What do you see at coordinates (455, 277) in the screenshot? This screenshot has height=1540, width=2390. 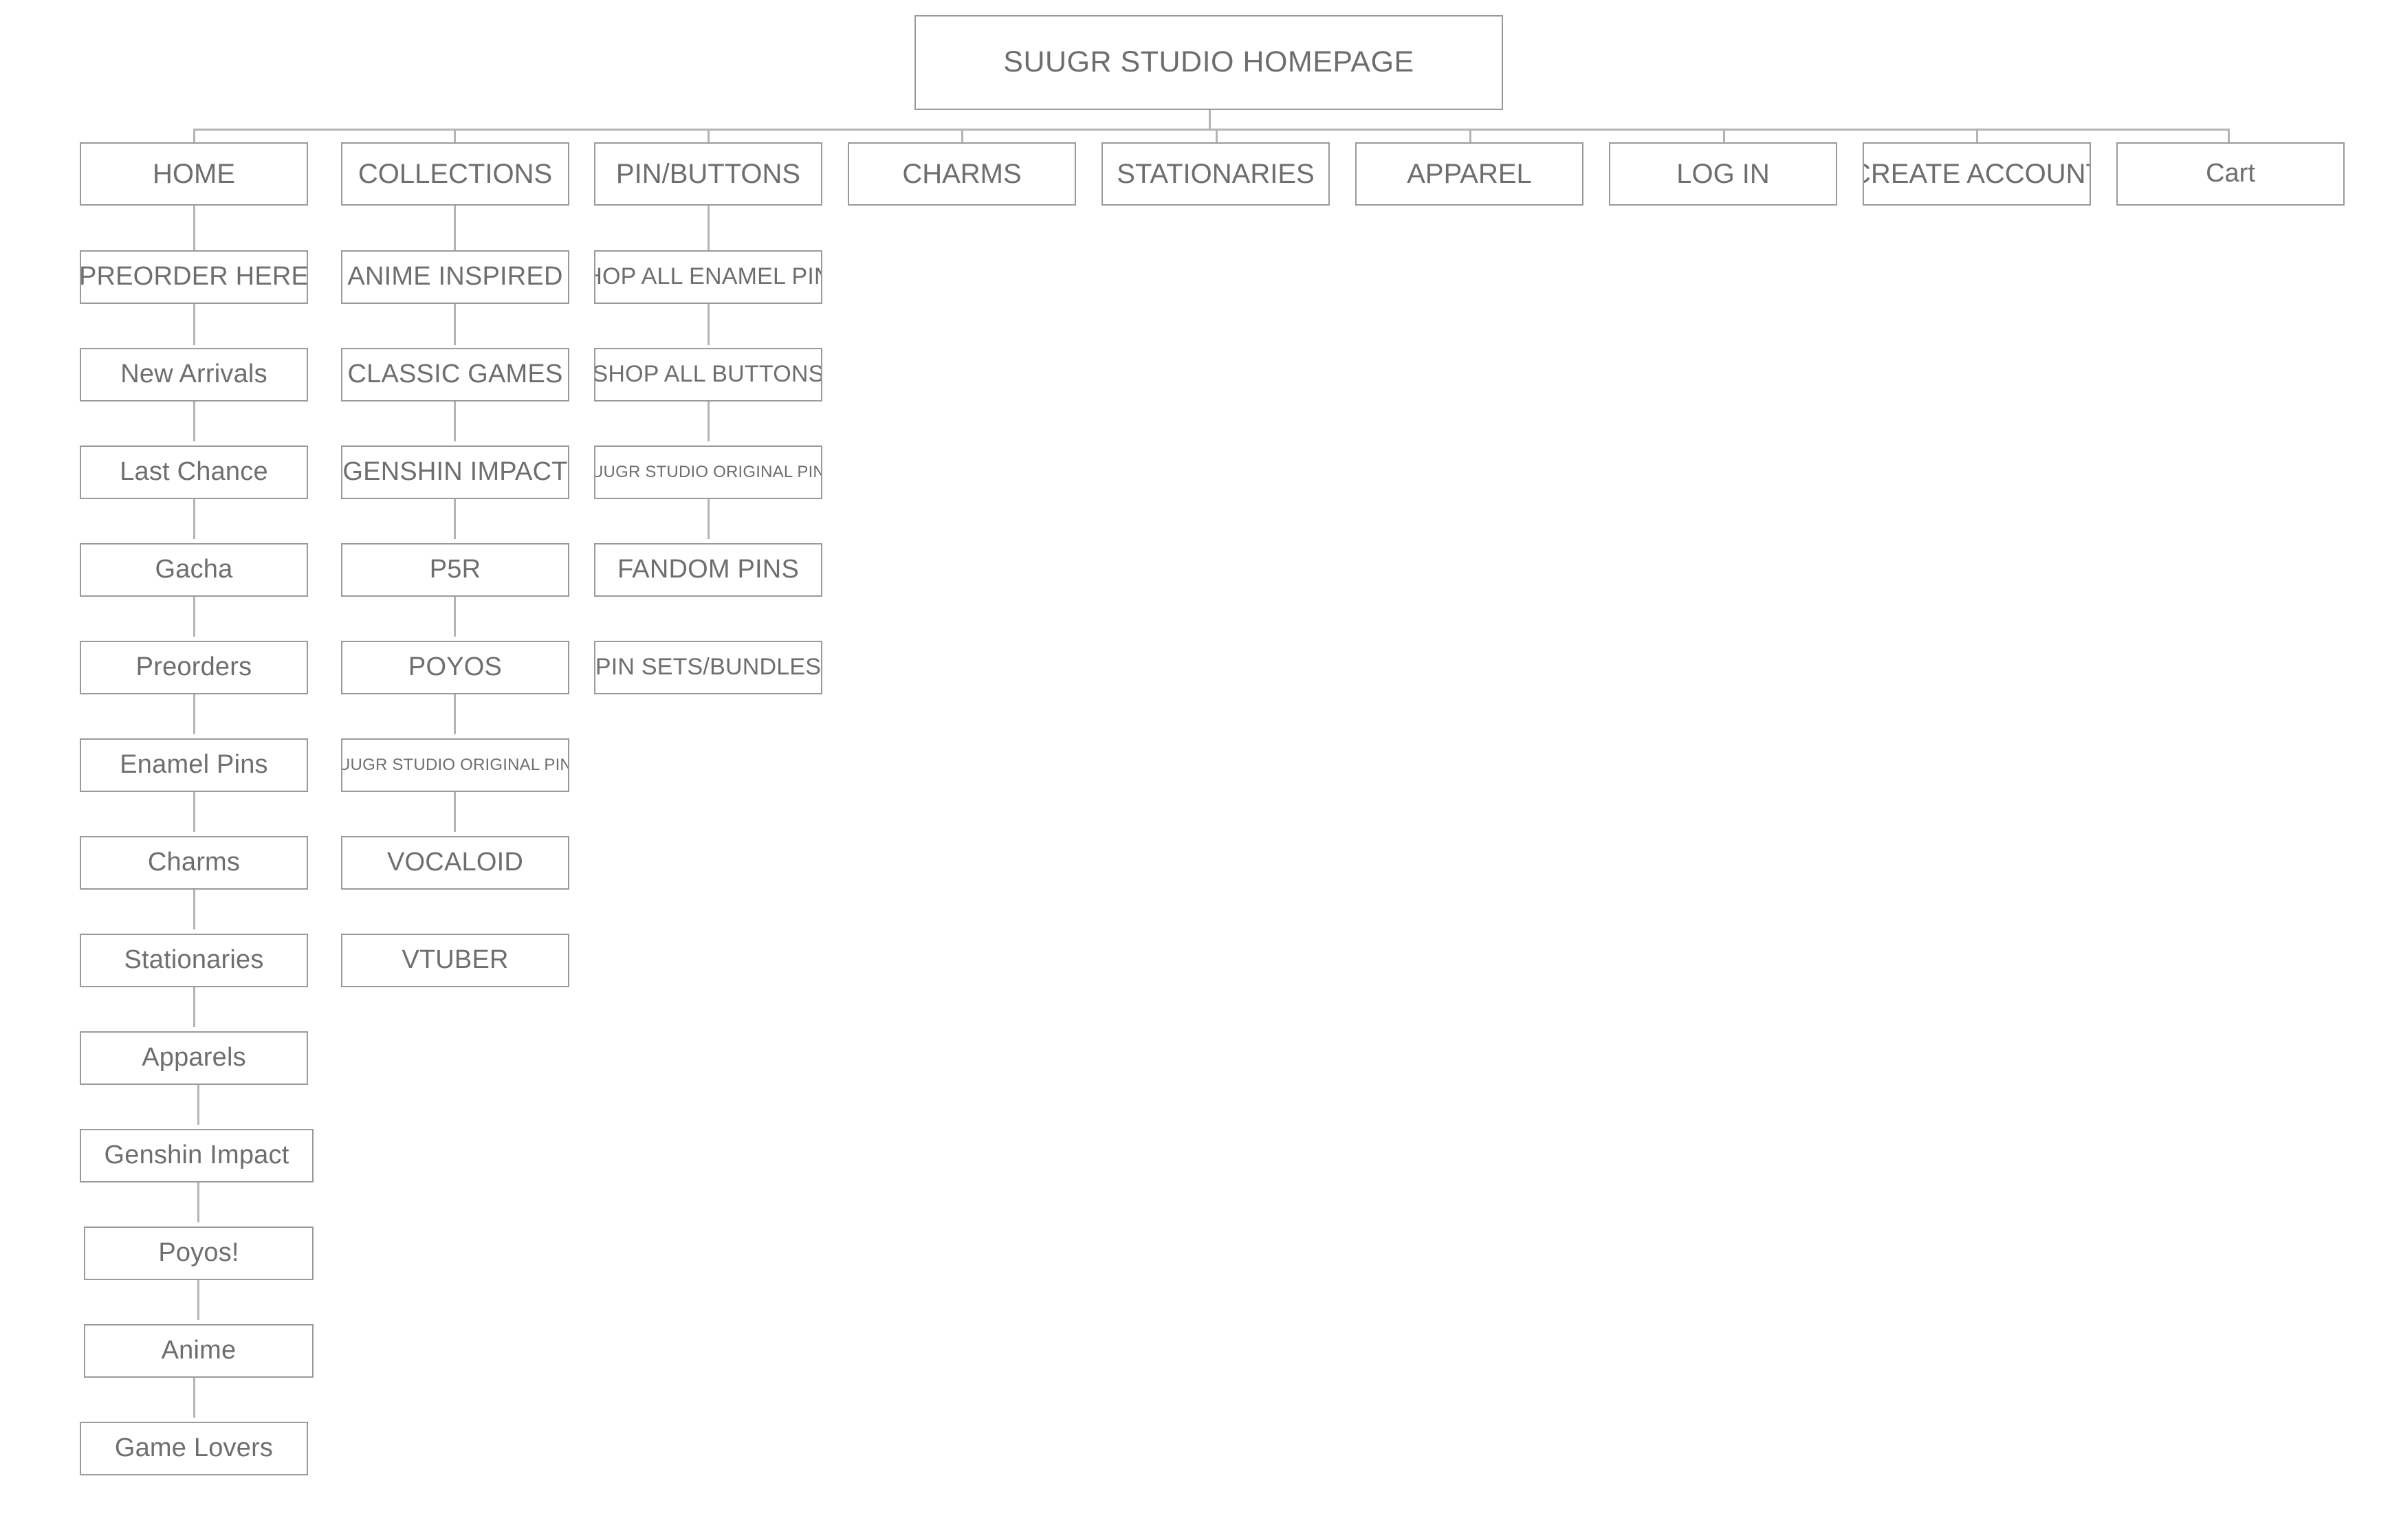 I see `node-collections-anime-inspired: ANIME INSPIRED` at bounding box center [455, 277].